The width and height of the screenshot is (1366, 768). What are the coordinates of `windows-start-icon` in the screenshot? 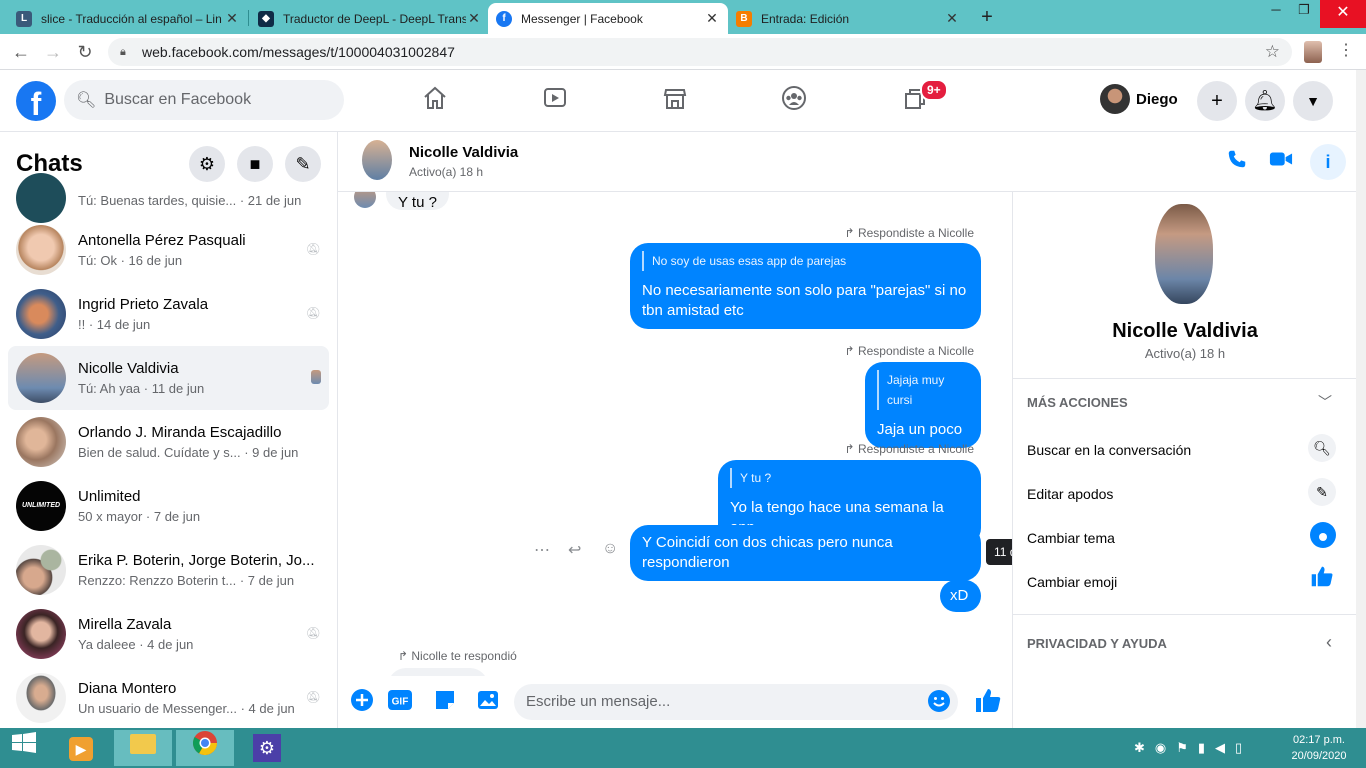 It's located at (24, 748).